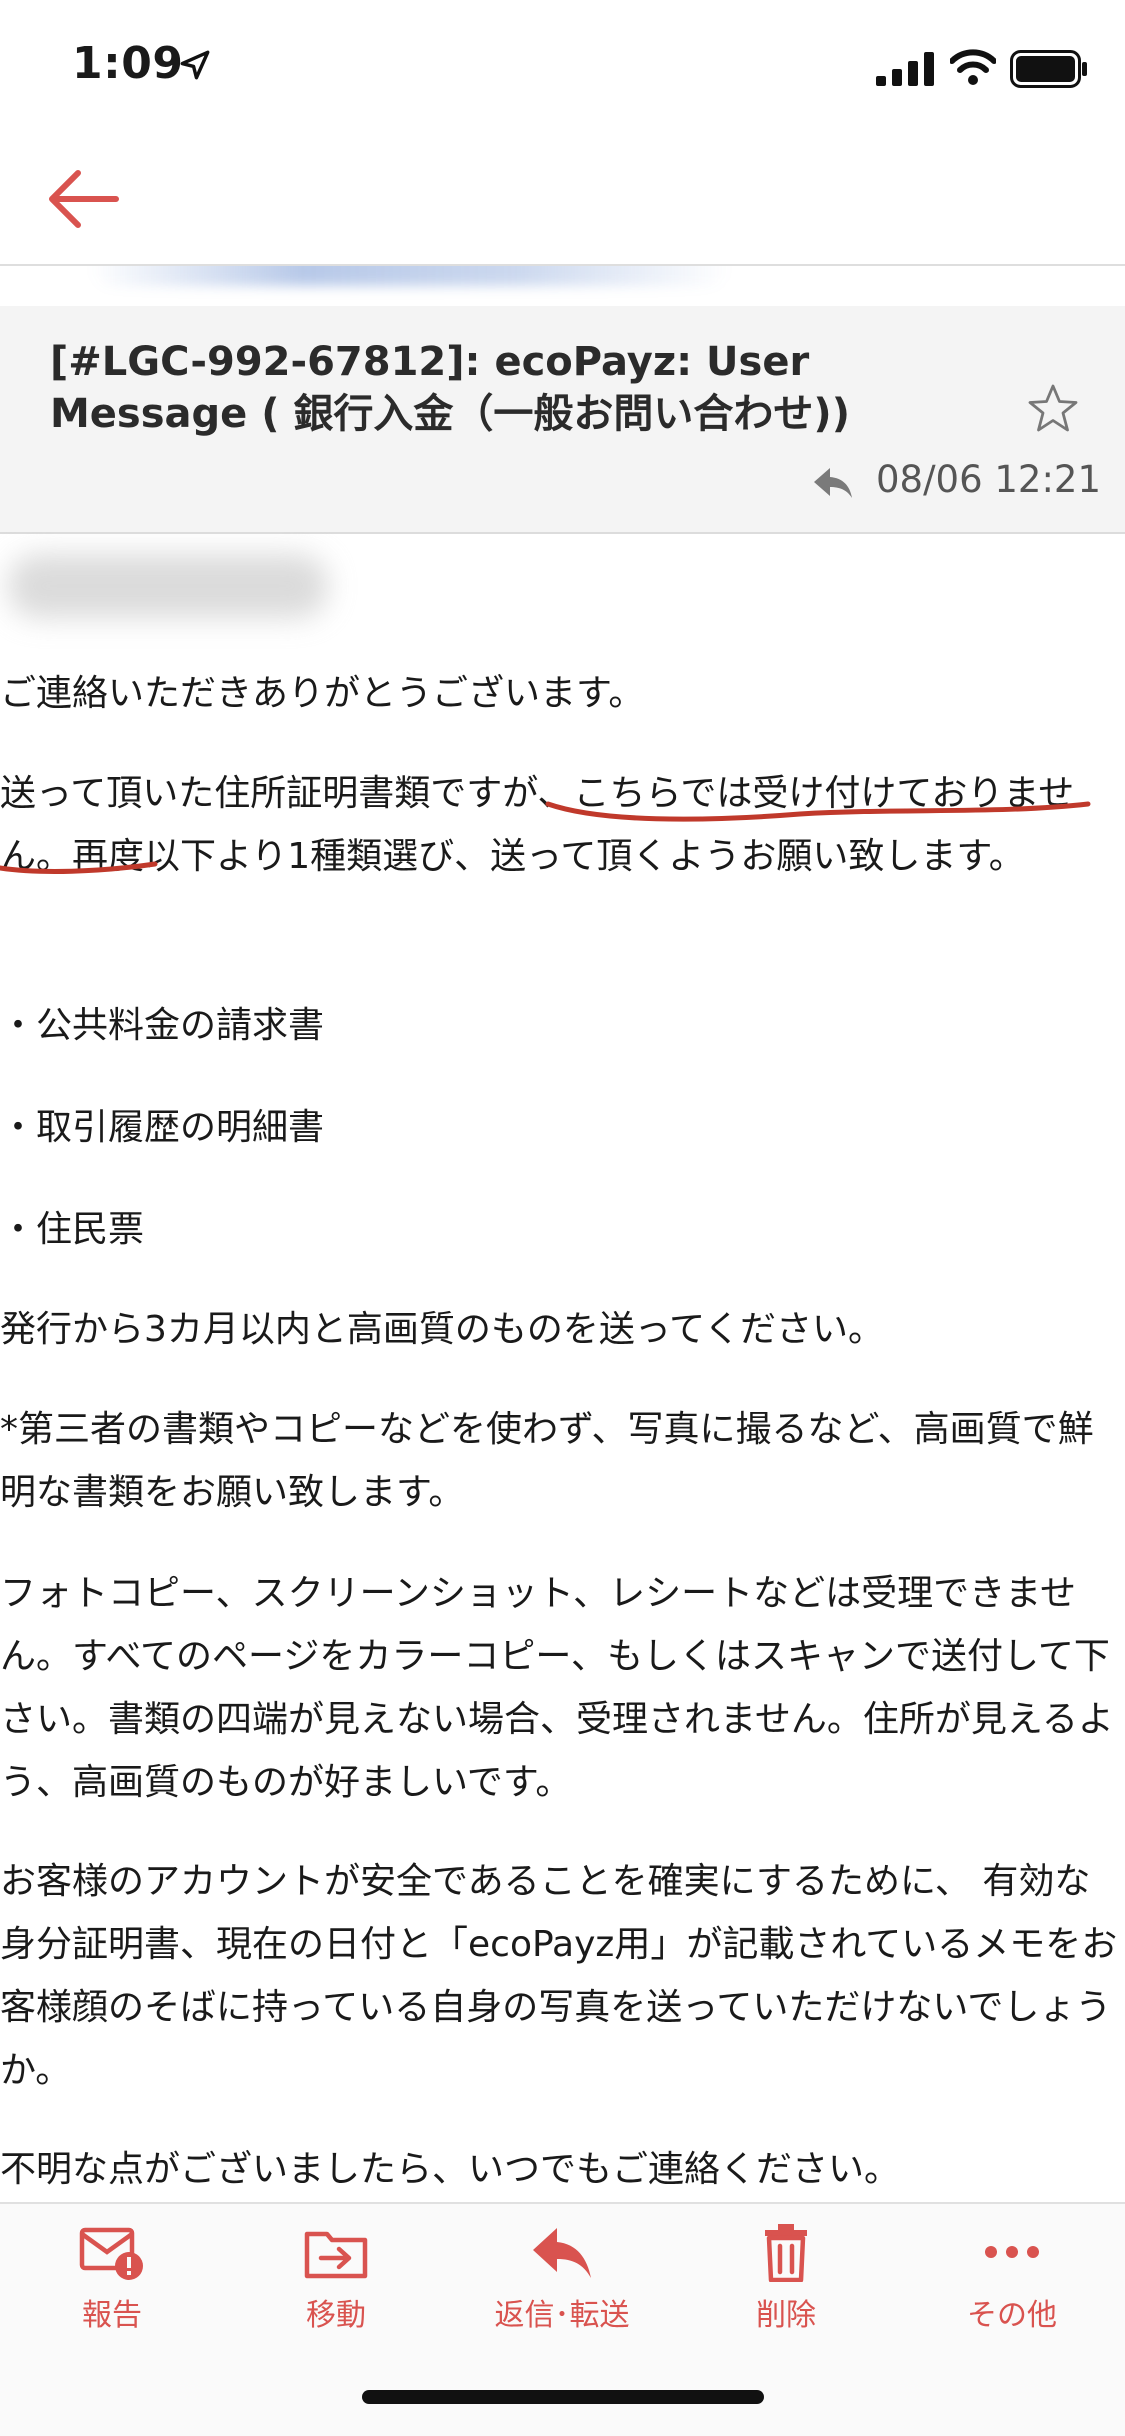 The image size is (1125, 2436). What do you see at coordinates (905, 69) in the screenshot?
I see `cellular-signal-icon` at bounding box center [905, 69].